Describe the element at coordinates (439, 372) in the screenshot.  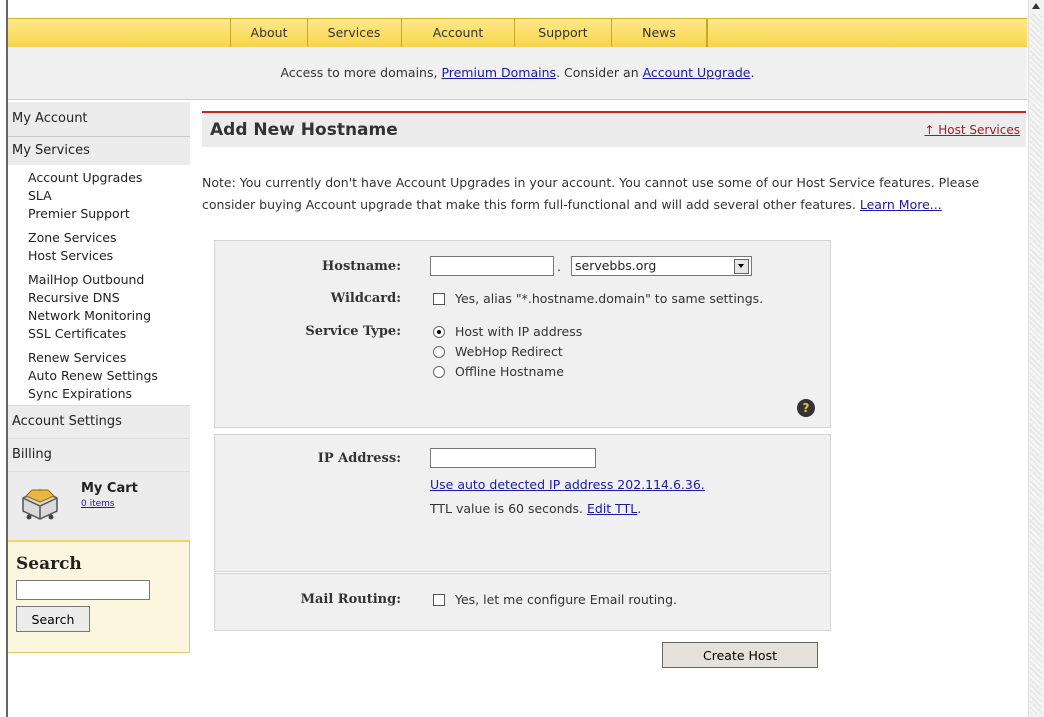
I see `service-radio-offline` at that location.